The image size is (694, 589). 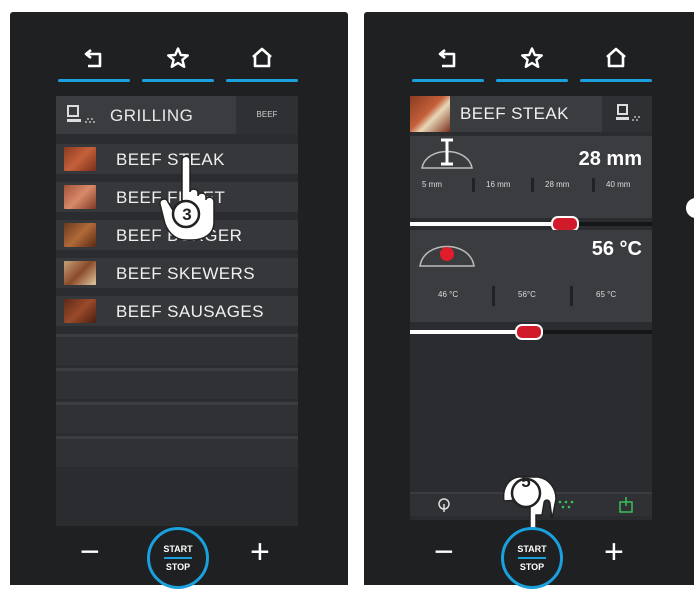 I want to click on export-icon, so click(x=626, y=505).